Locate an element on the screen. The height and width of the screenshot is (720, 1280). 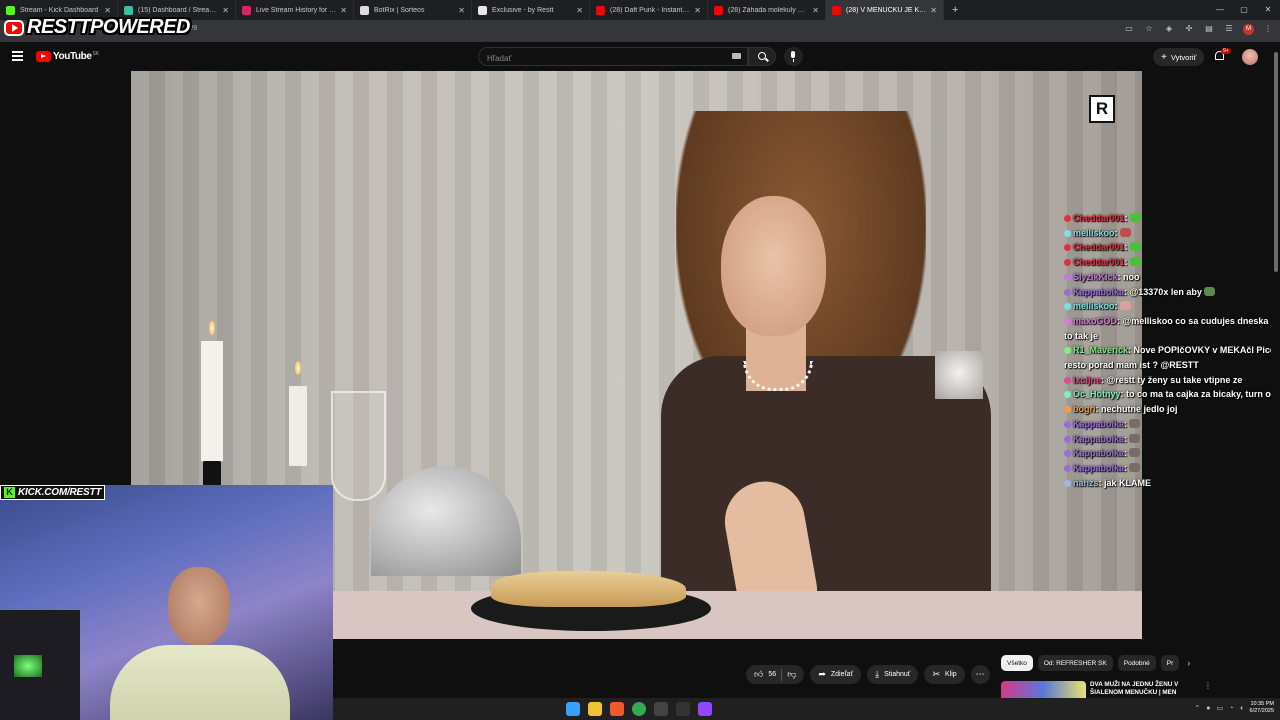
chat-emote-icon is located at coordinates (1209, 291).